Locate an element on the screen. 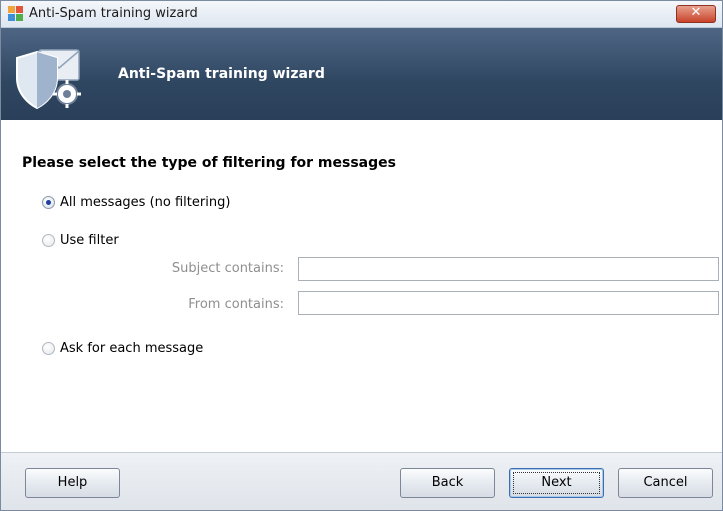 Image resolution: width=723 pixels, height=511 pixels. button-bar: Help Back Next Cancel is located at coordinates (361, 481).